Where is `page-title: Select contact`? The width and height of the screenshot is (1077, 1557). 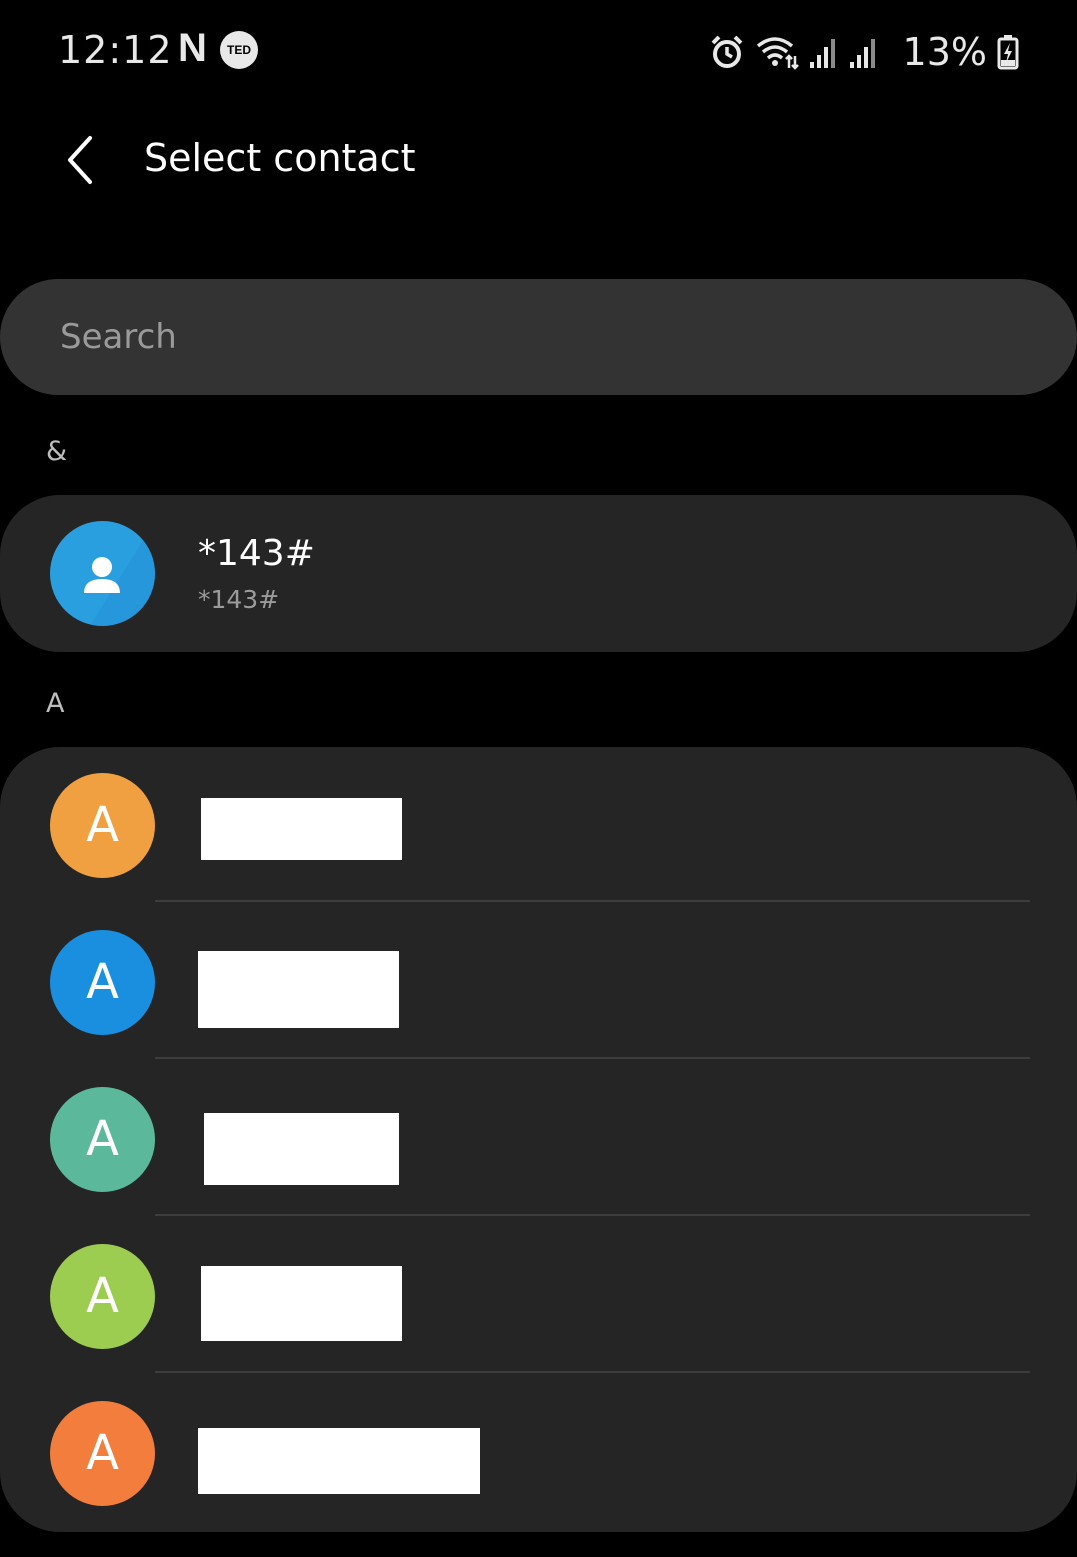
page-title: Select contact is located at coordinates (280, 158).